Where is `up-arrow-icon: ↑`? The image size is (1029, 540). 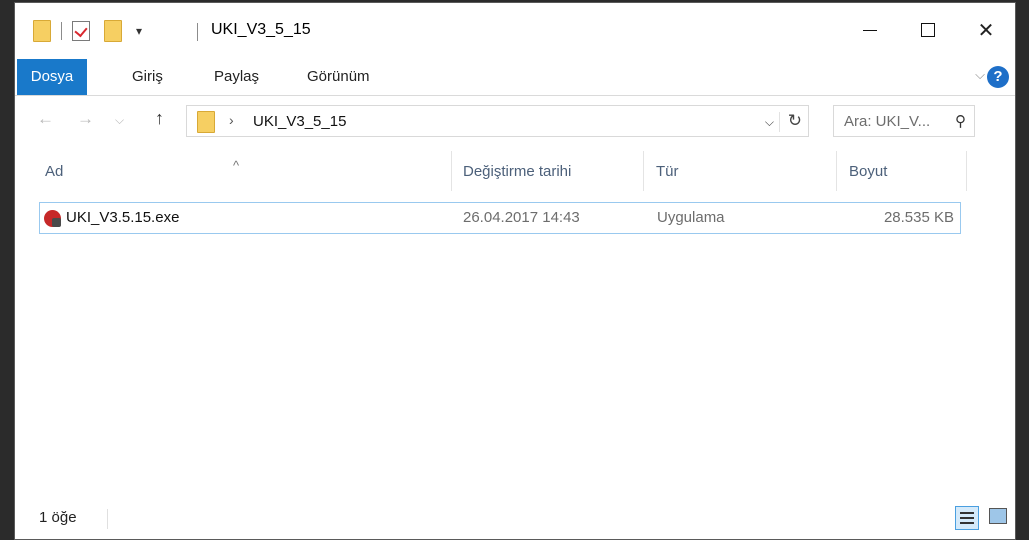 up-arrow-icon: ↑ is located at coordinates (159, 118).